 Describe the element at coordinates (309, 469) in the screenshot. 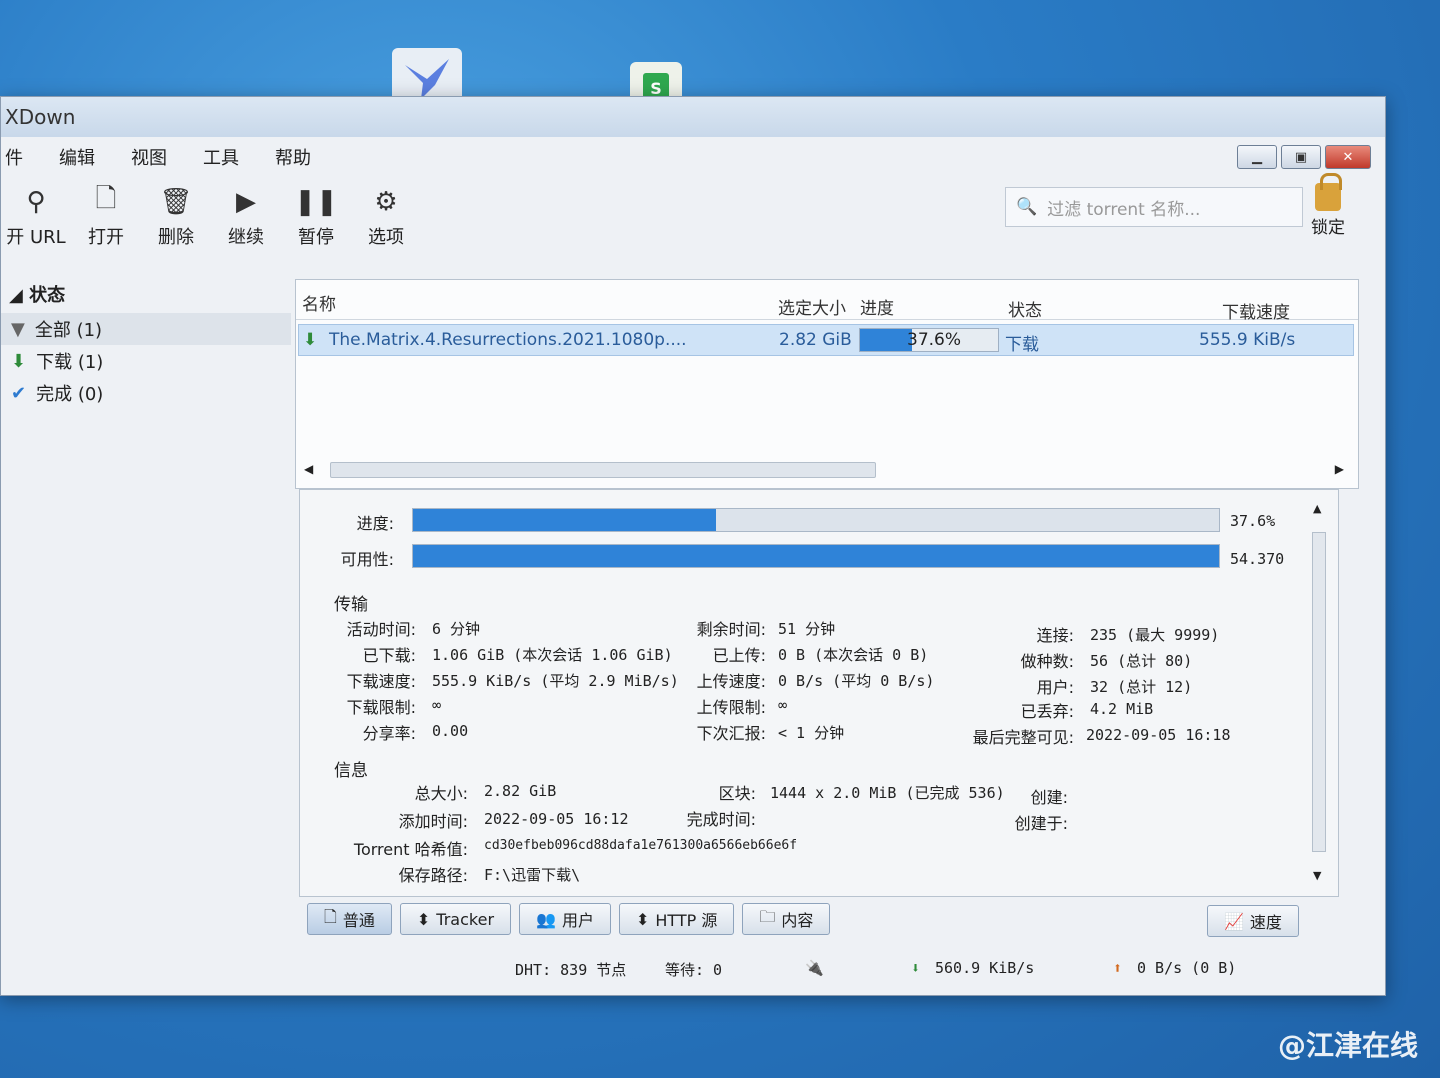

I see `scroll-left-icon: ◀` at that location.